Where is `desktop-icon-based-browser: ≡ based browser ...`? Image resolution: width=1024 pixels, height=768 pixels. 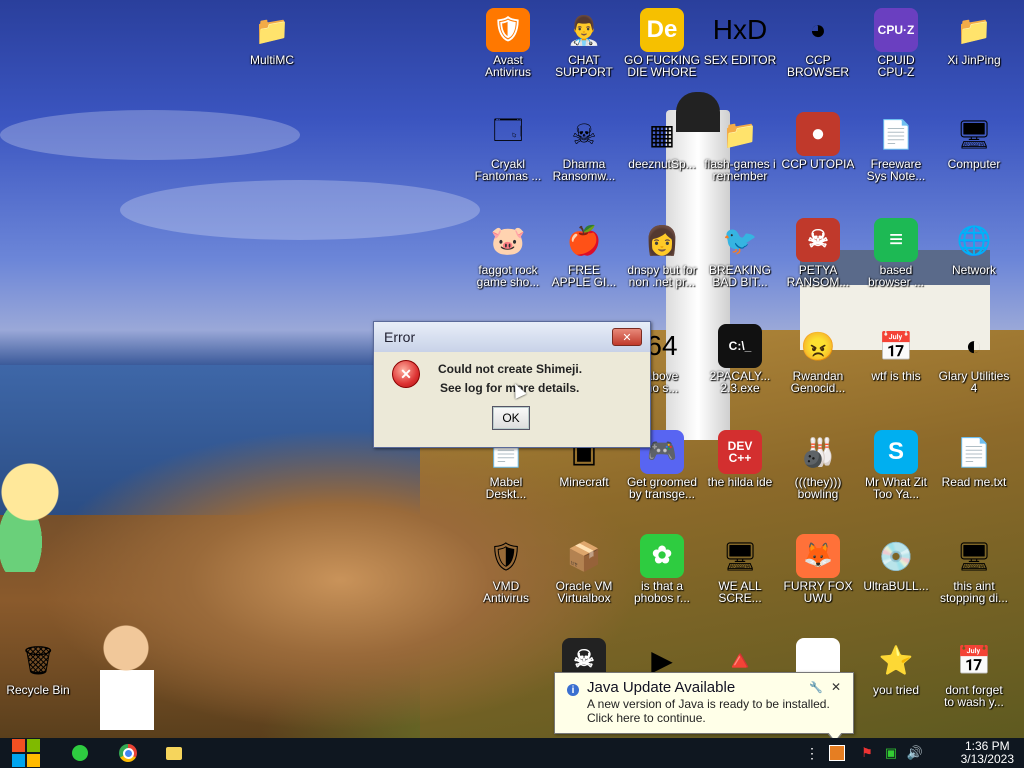 desktop-icon-based-browser: ≡ based browser ... is located at coordinates (896, 253).